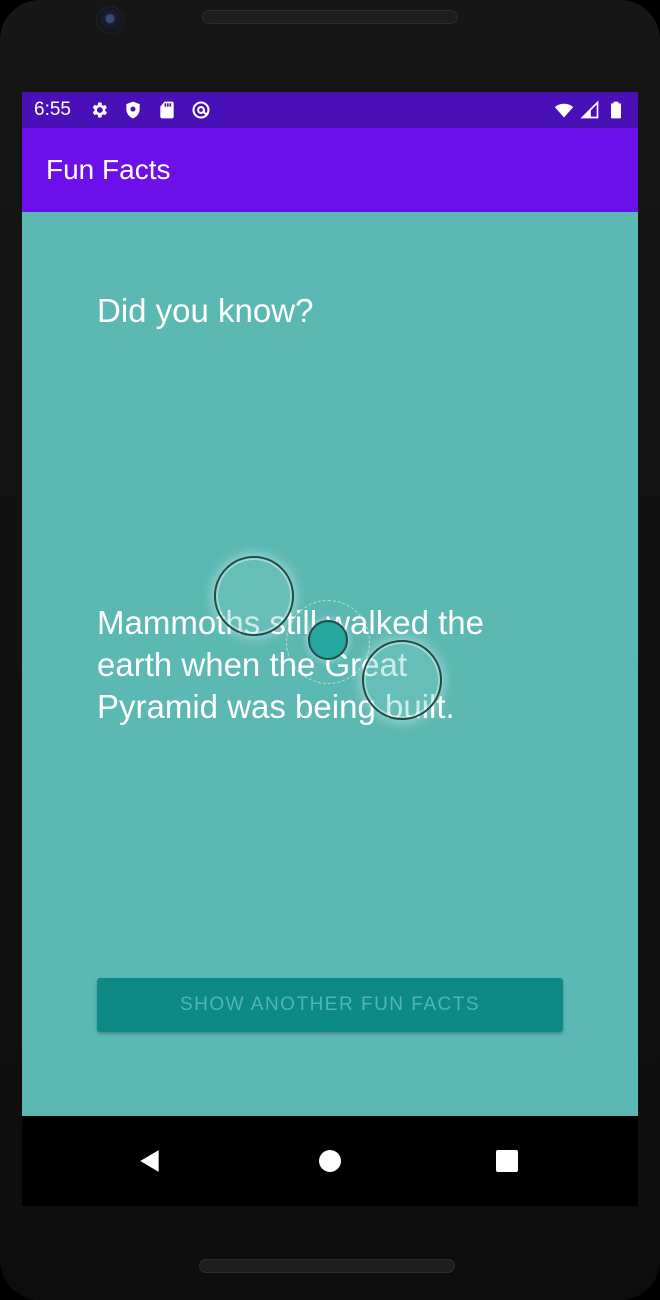  What do you see at coordinates (330, 1005) in the screenshot?
I see `show-another-fact-button: SHOW ANOTHER FUN FACTS` at bounding box center [330, 1005].